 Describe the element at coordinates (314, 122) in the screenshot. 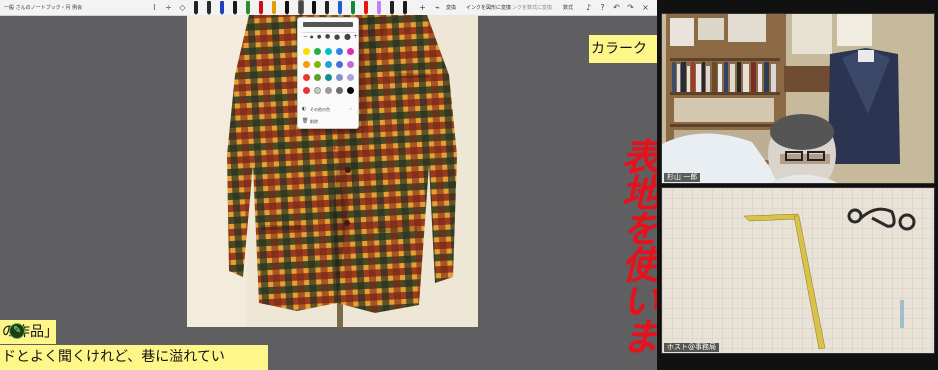

I see `delete-button: 削除` at that location.